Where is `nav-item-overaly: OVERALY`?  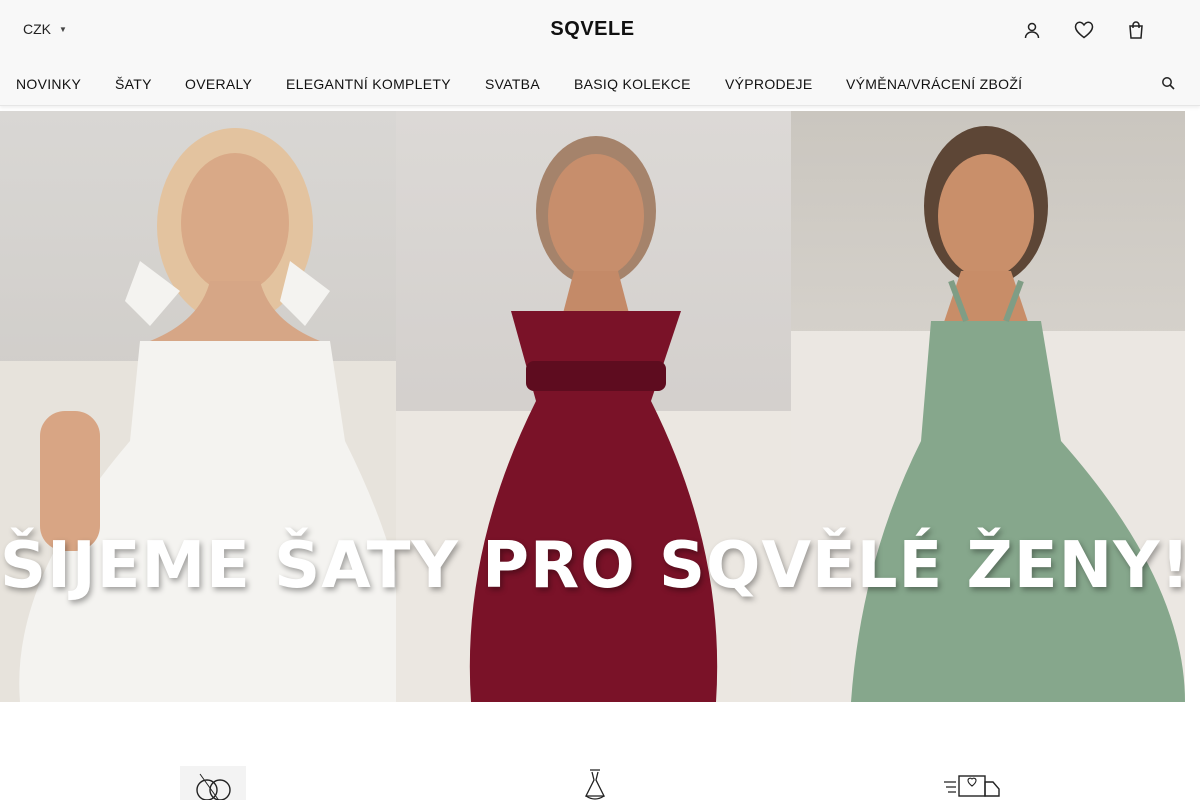 nav-item-overaly: OVERALY is located at coordinates (218, 84).